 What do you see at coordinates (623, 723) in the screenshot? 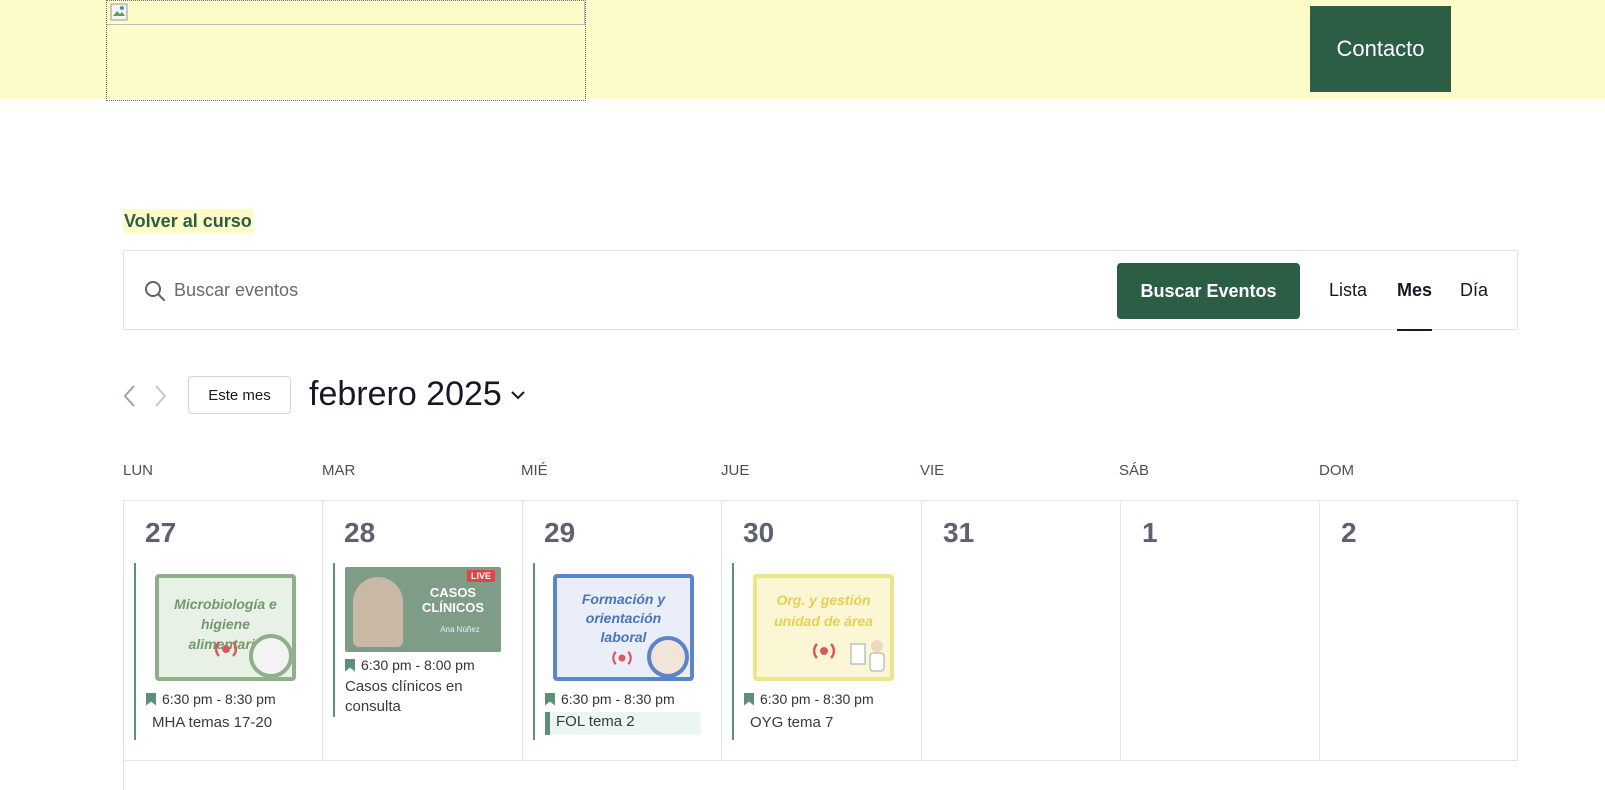
I see `event-title: FOL tema 2` at bounding box center [623, 723].